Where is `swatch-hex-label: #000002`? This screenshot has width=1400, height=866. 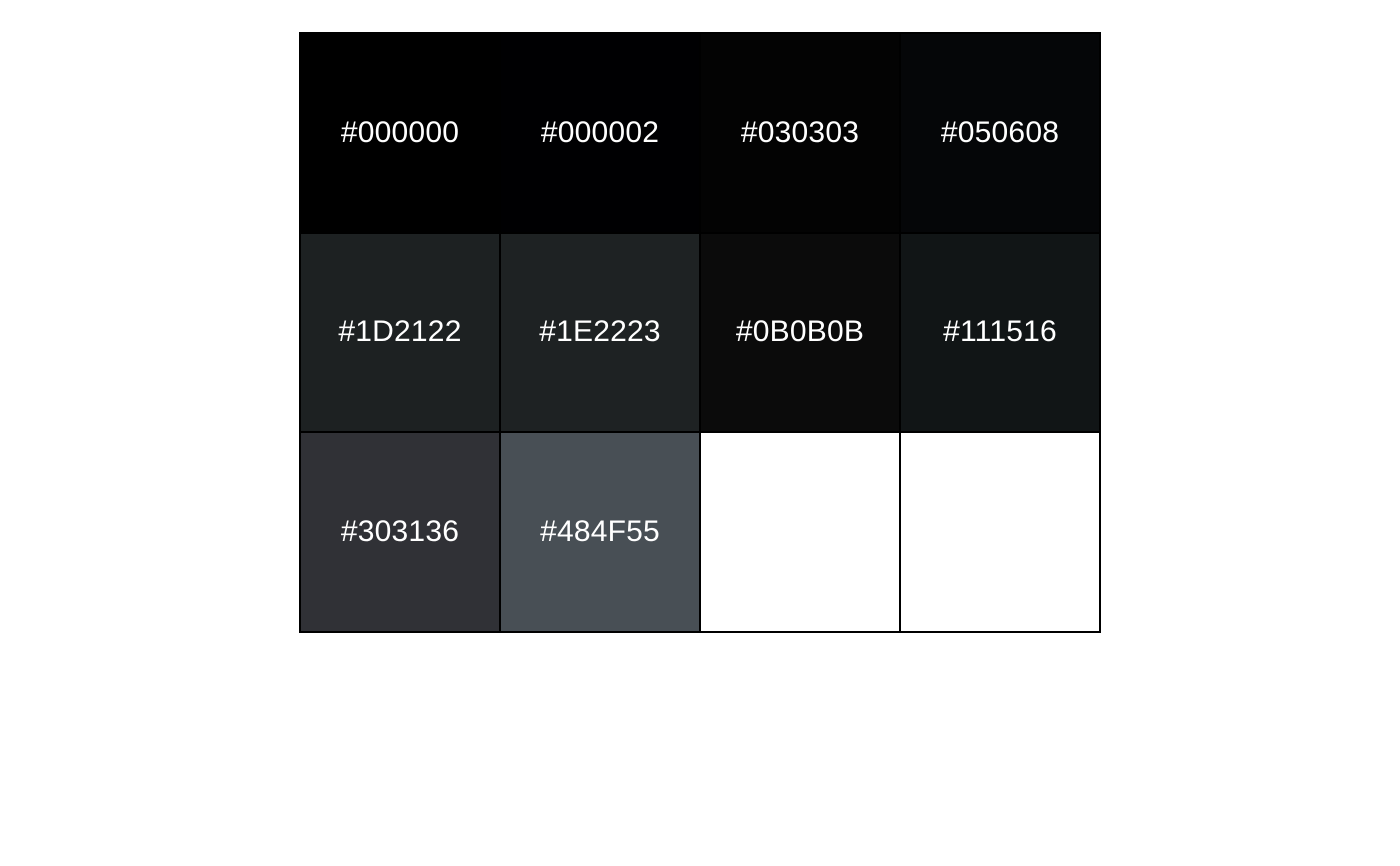
swatch-hex-label: #000002 is located at coordinates (600, 132).